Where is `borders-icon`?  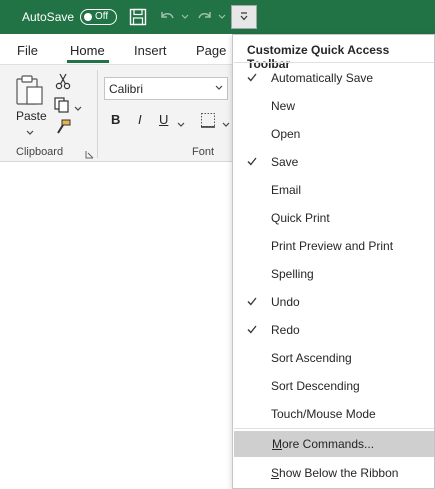 borders-icon is located at coordinates (208, 121).